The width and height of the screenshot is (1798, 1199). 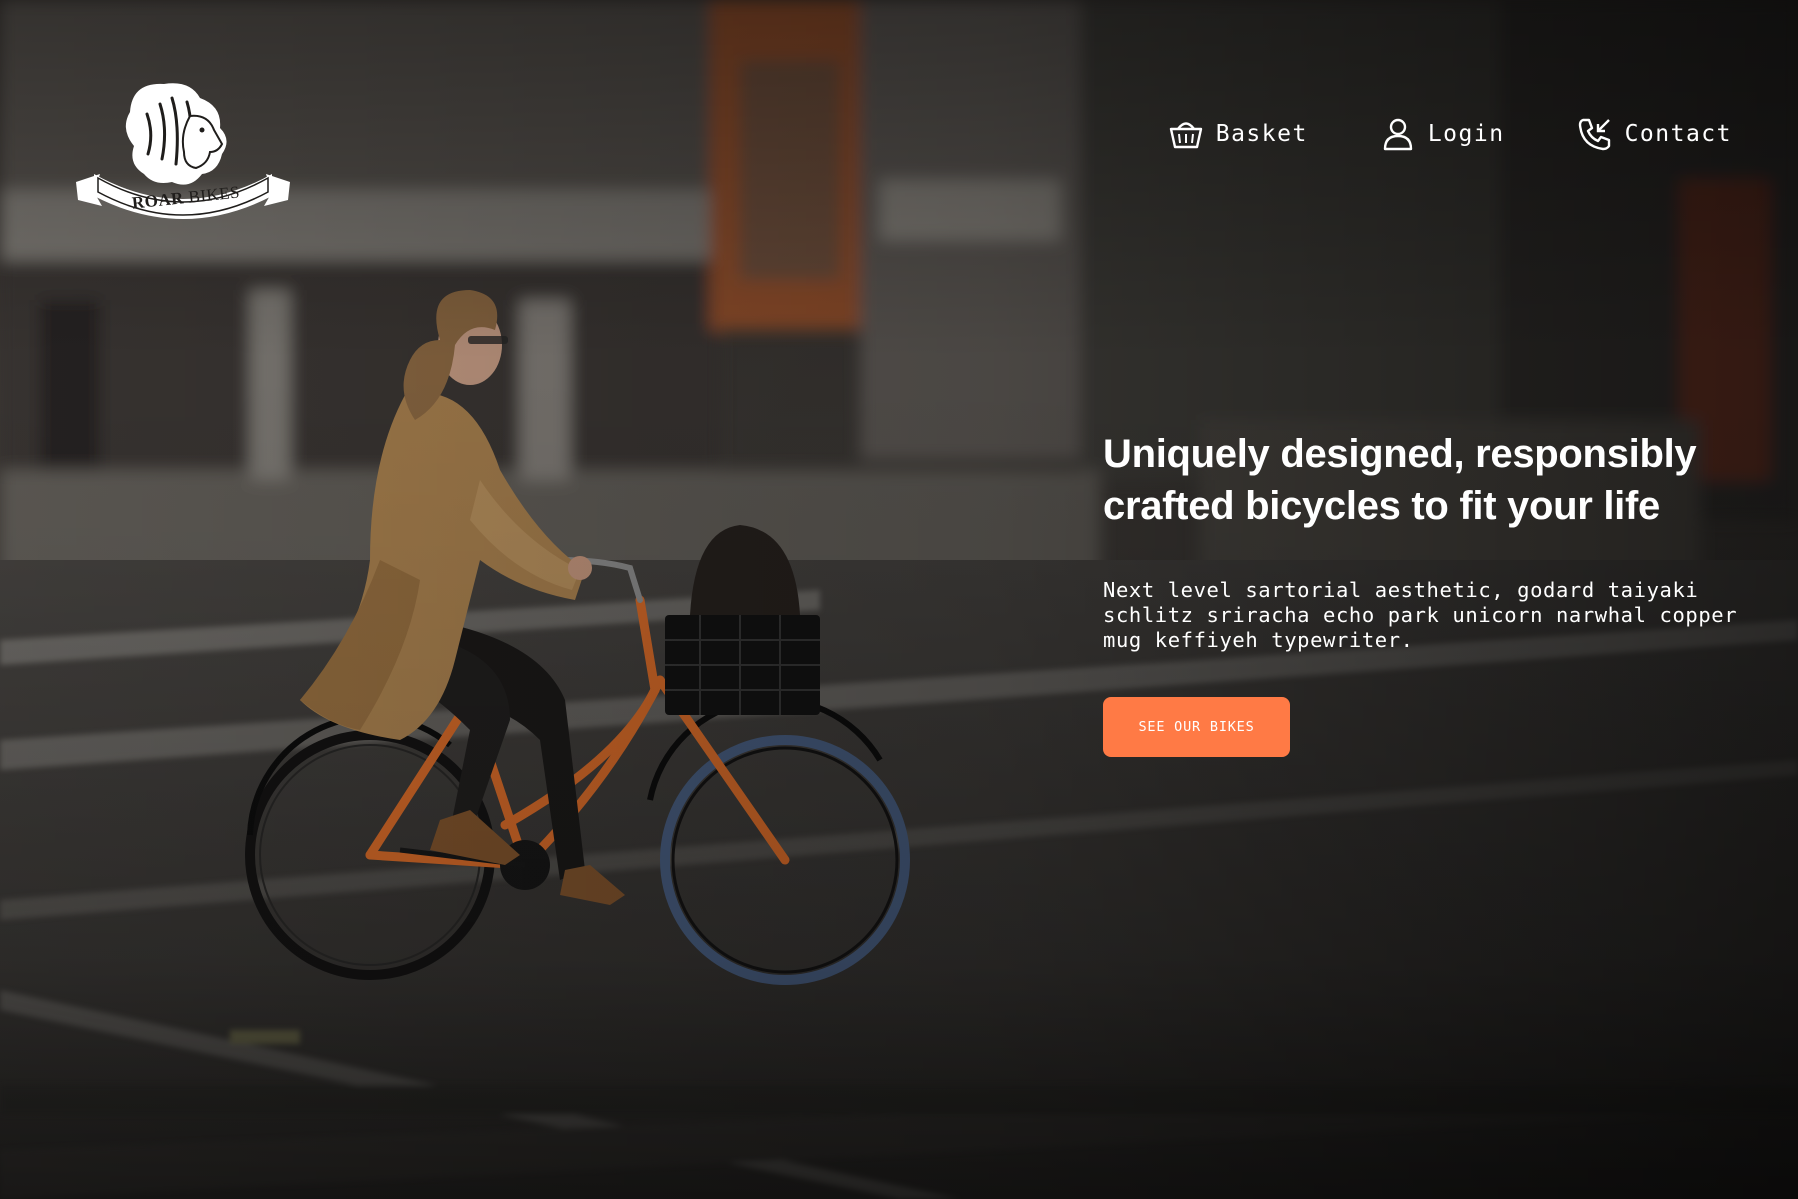 What do you see at coordinates (183, 149) in the screenshot?
I see `brand-logo: ROAR BIKES` at bounding box center [183, 149].